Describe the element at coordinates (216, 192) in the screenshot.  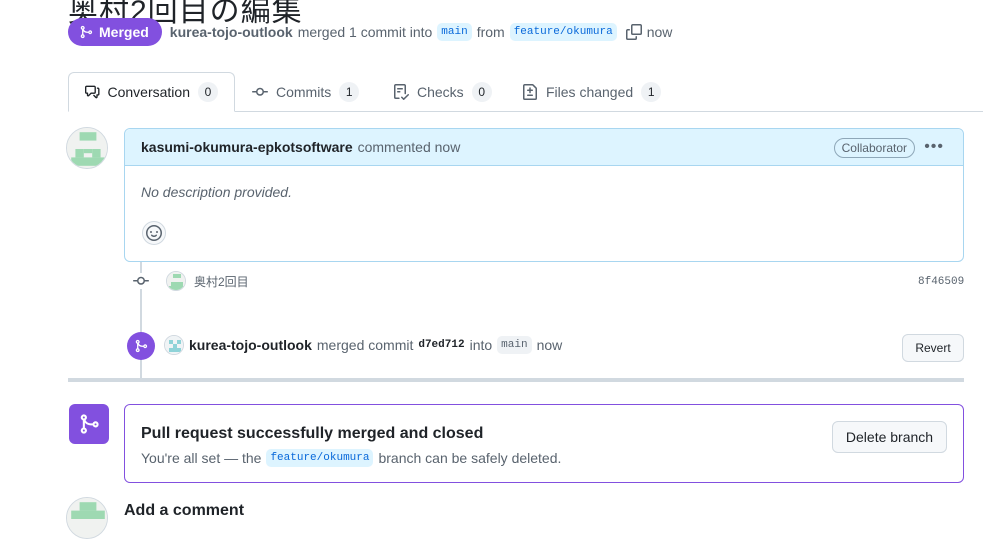
I see `comment-body: No description provided.` at that location.